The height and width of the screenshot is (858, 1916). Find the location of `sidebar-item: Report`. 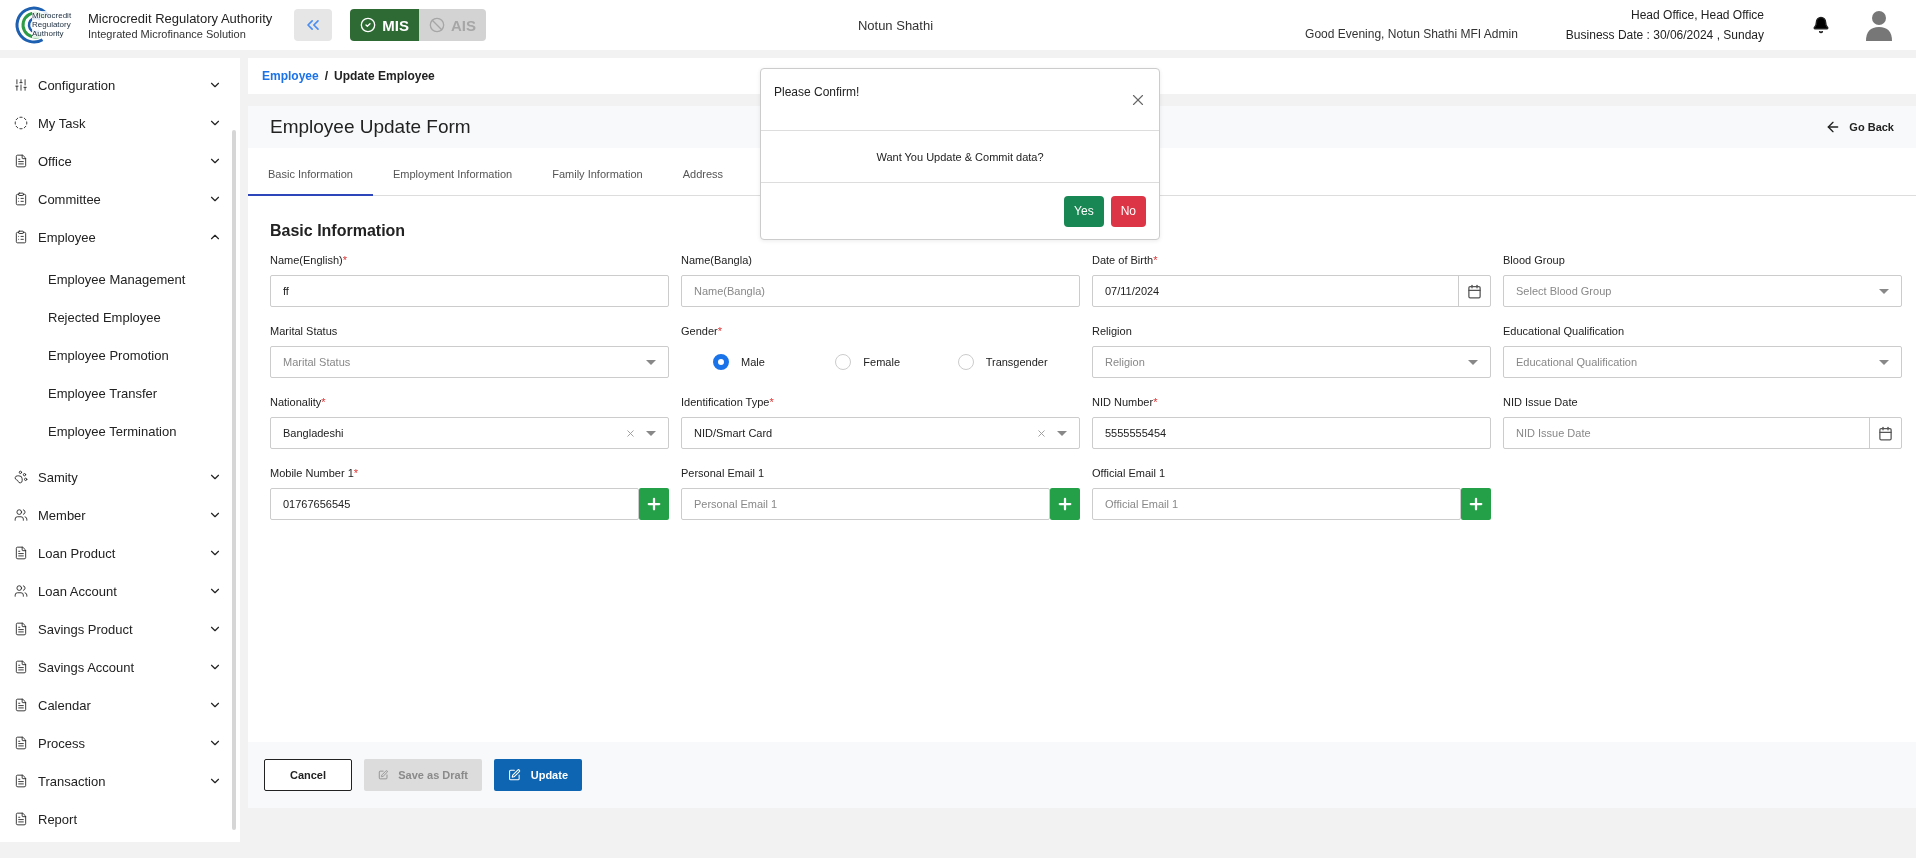

sidebar-item: Report is located at coordinates (120, 819).